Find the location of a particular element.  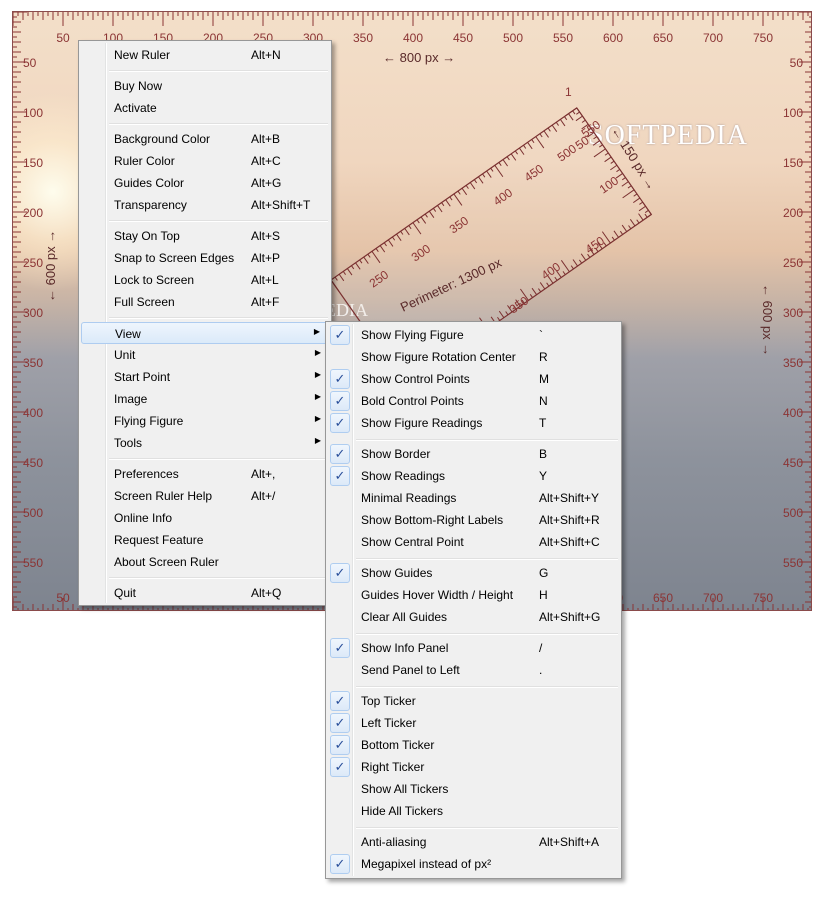

view-item-top-ticker: ✓ Top Ticker is located at coordinates (473, 701).